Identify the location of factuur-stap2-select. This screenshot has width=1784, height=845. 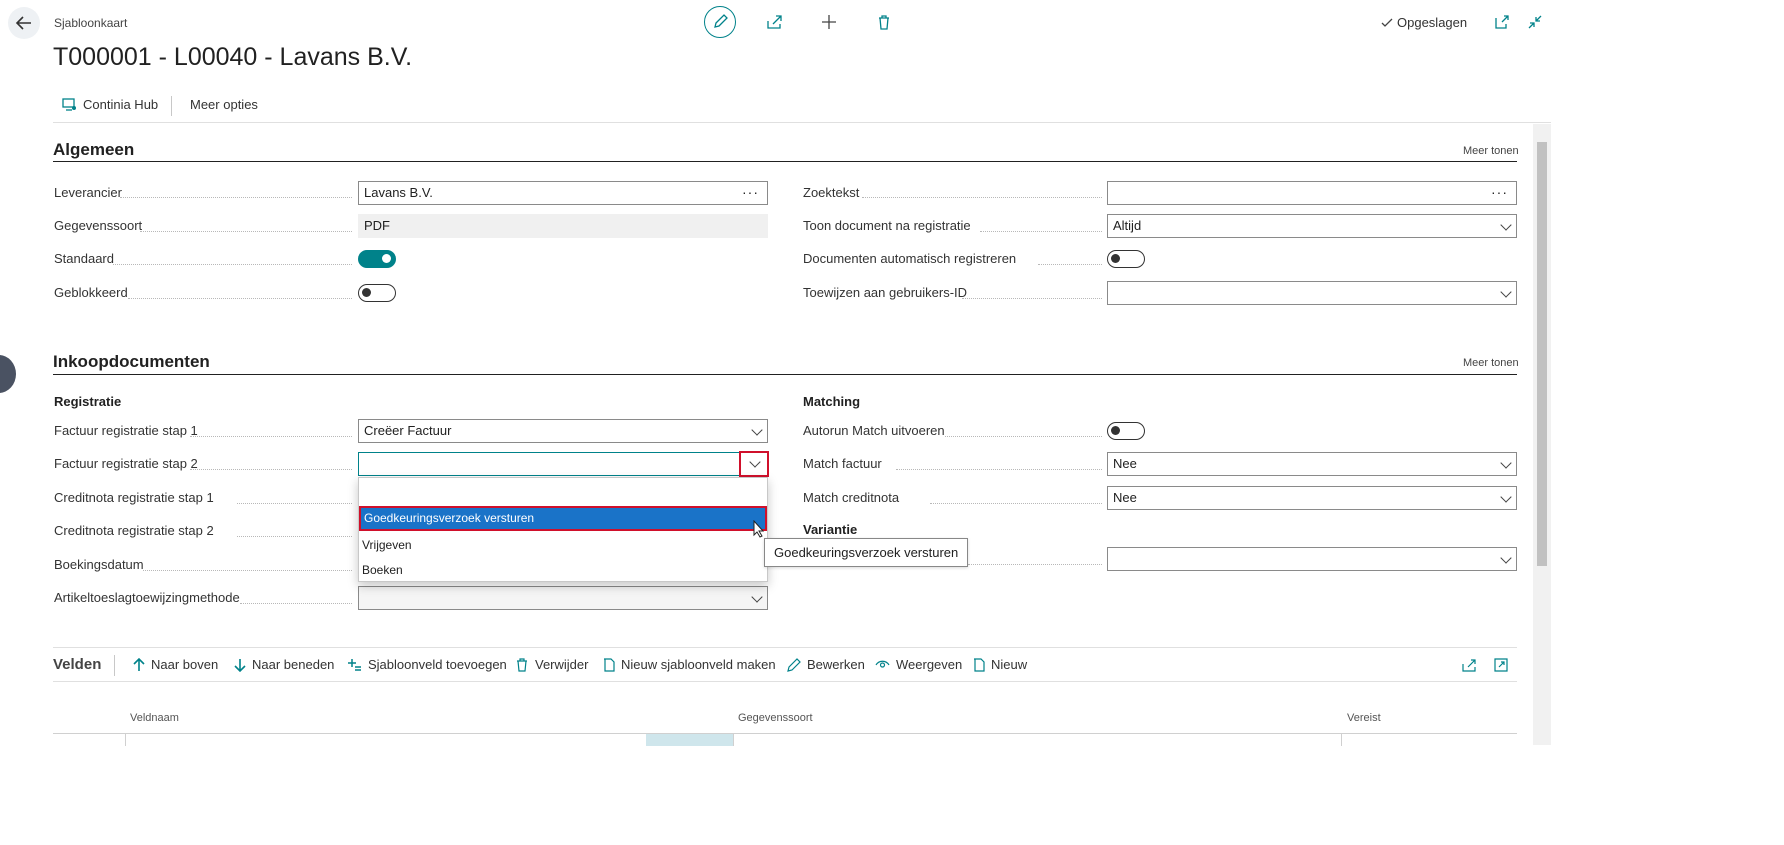
(563, 464).